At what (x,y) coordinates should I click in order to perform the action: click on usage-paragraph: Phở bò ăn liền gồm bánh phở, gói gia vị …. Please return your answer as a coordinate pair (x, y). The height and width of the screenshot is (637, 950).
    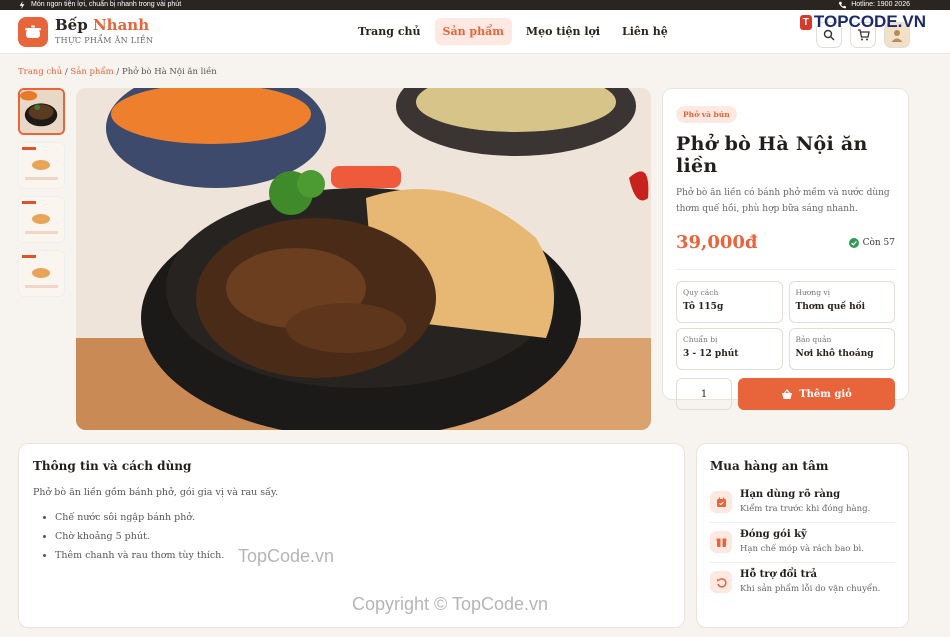
    Looking at the image, I should click on (156, 492).